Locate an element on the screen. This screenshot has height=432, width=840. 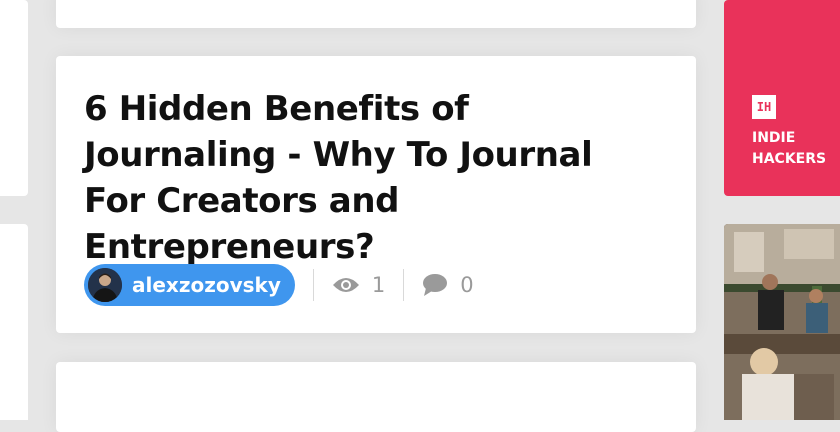
views-stat: 1 is located at coordinates (358, 285).